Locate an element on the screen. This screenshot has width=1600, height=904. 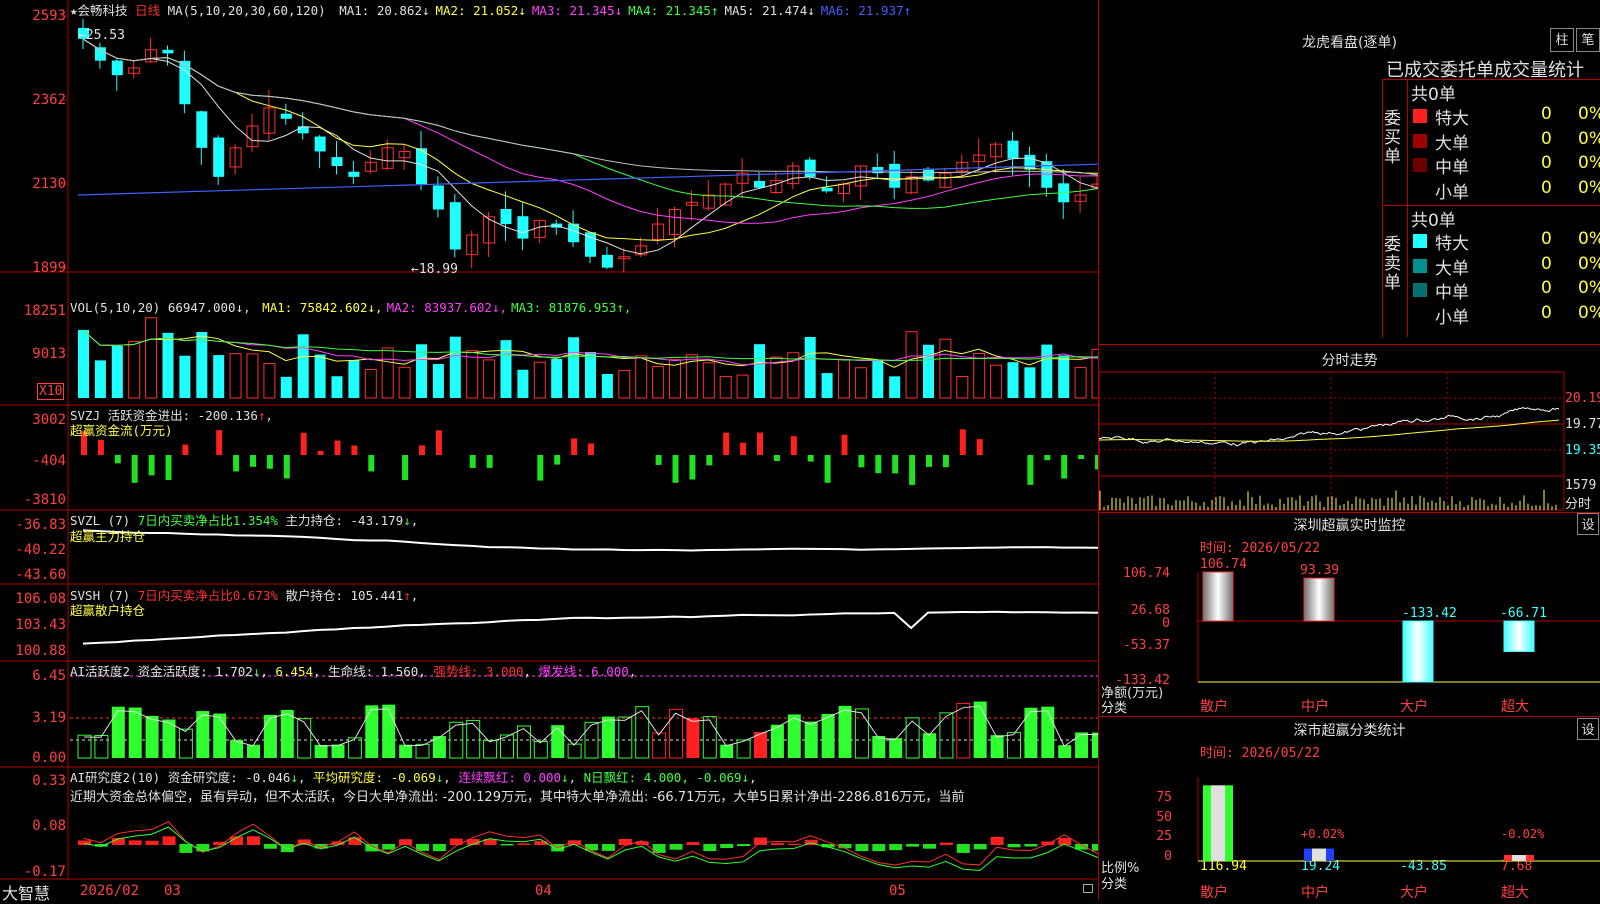
intraday-frame is located at coordinates (1331, 441).